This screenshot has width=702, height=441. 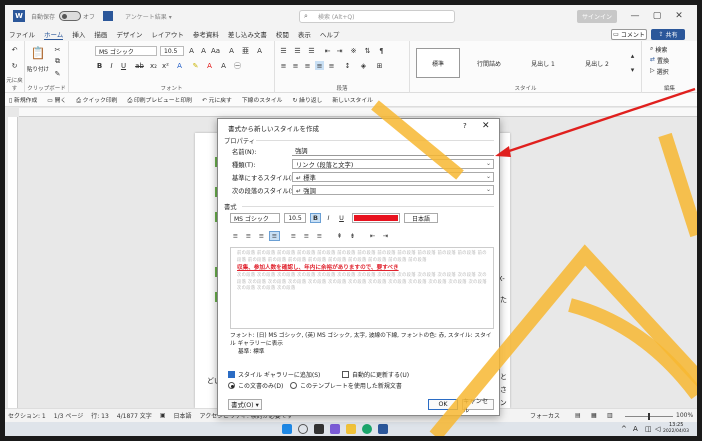 What do you see at coordinates (163, 415) in the screenshot?
I see `proofing-icon: ▣` at bounding box center [163, 415].